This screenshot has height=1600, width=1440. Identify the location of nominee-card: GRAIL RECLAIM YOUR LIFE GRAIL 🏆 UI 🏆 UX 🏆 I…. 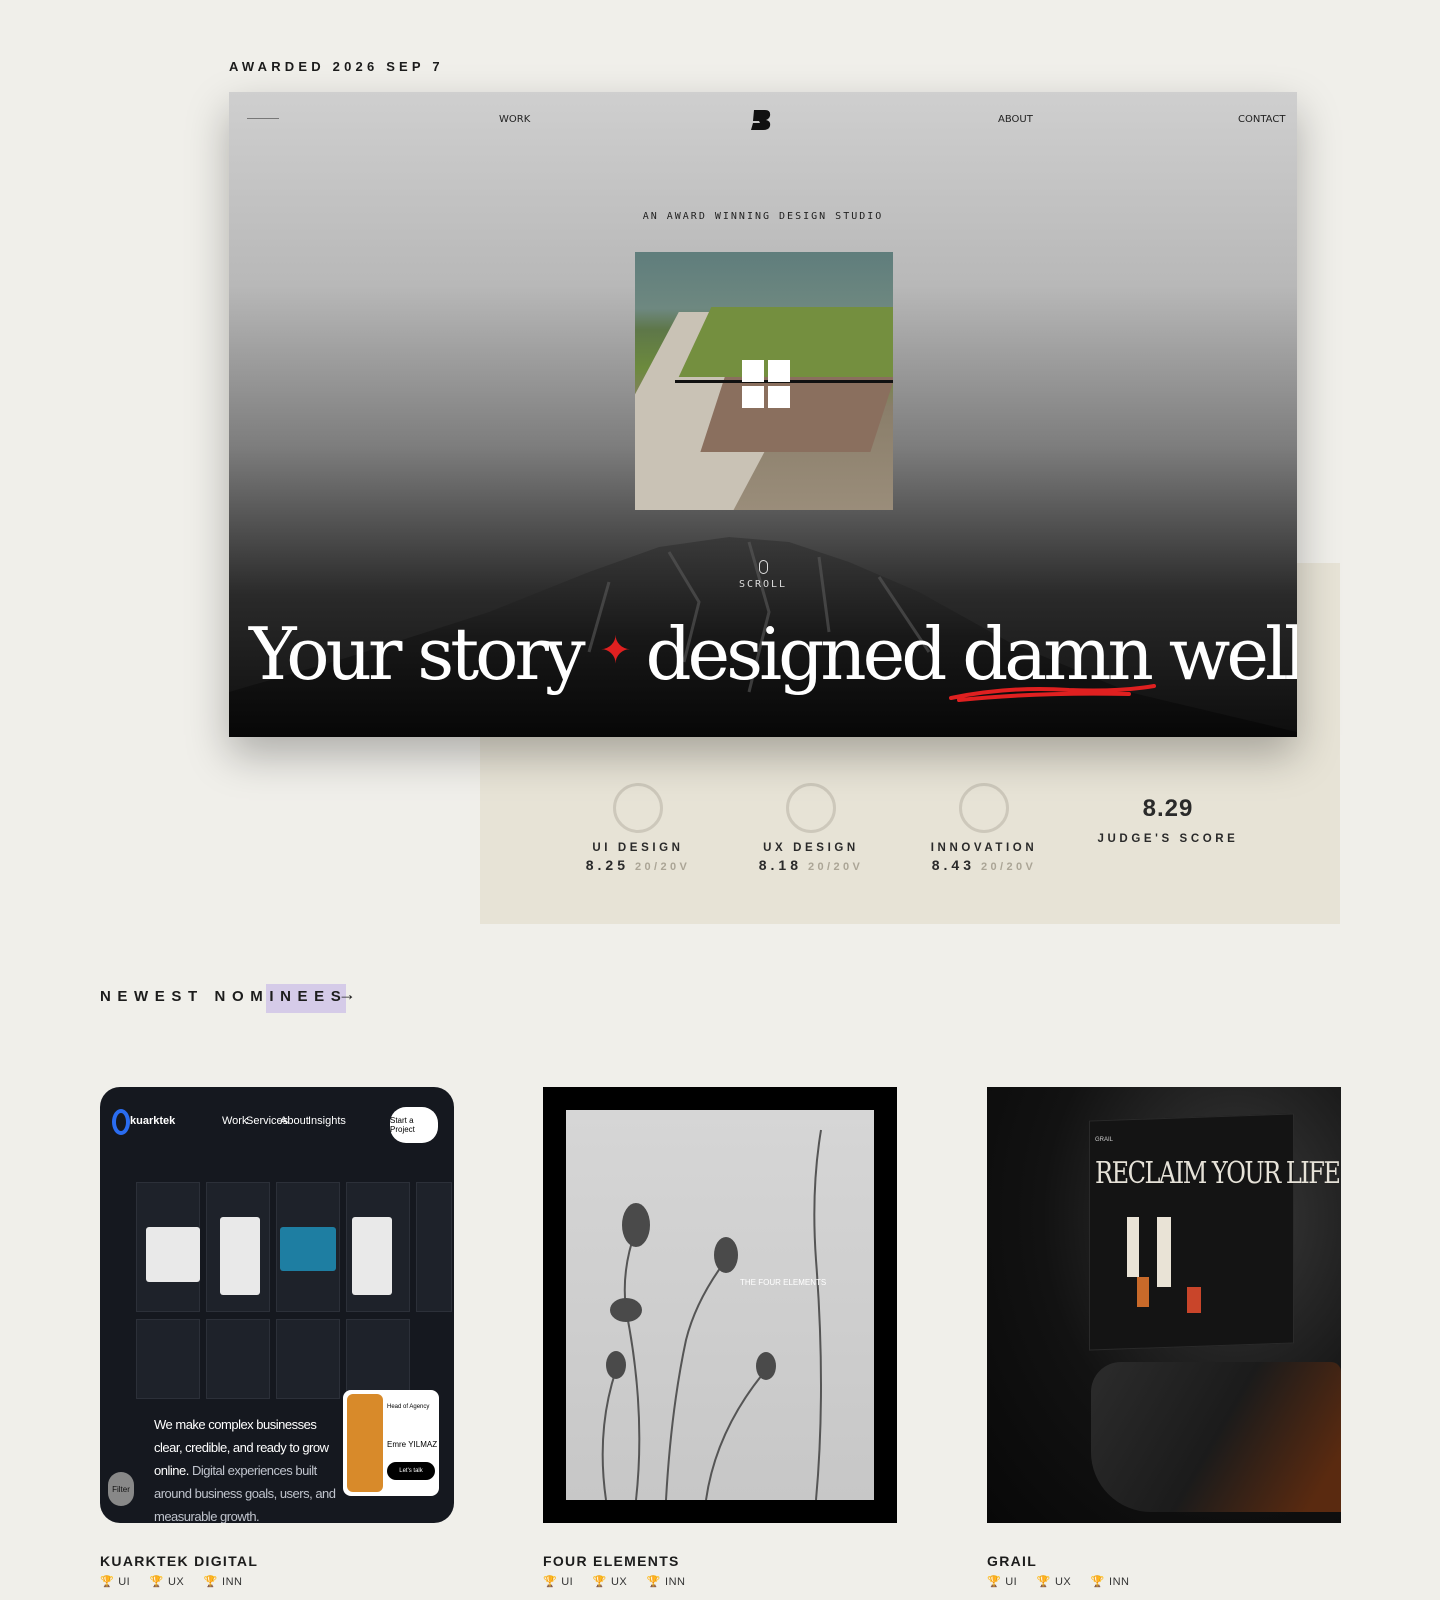
(1164, 1337).